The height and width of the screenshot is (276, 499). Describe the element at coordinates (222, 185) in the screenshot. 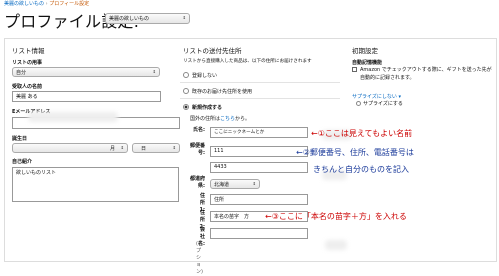

I see `prefecture-value: 北海道` at that location.